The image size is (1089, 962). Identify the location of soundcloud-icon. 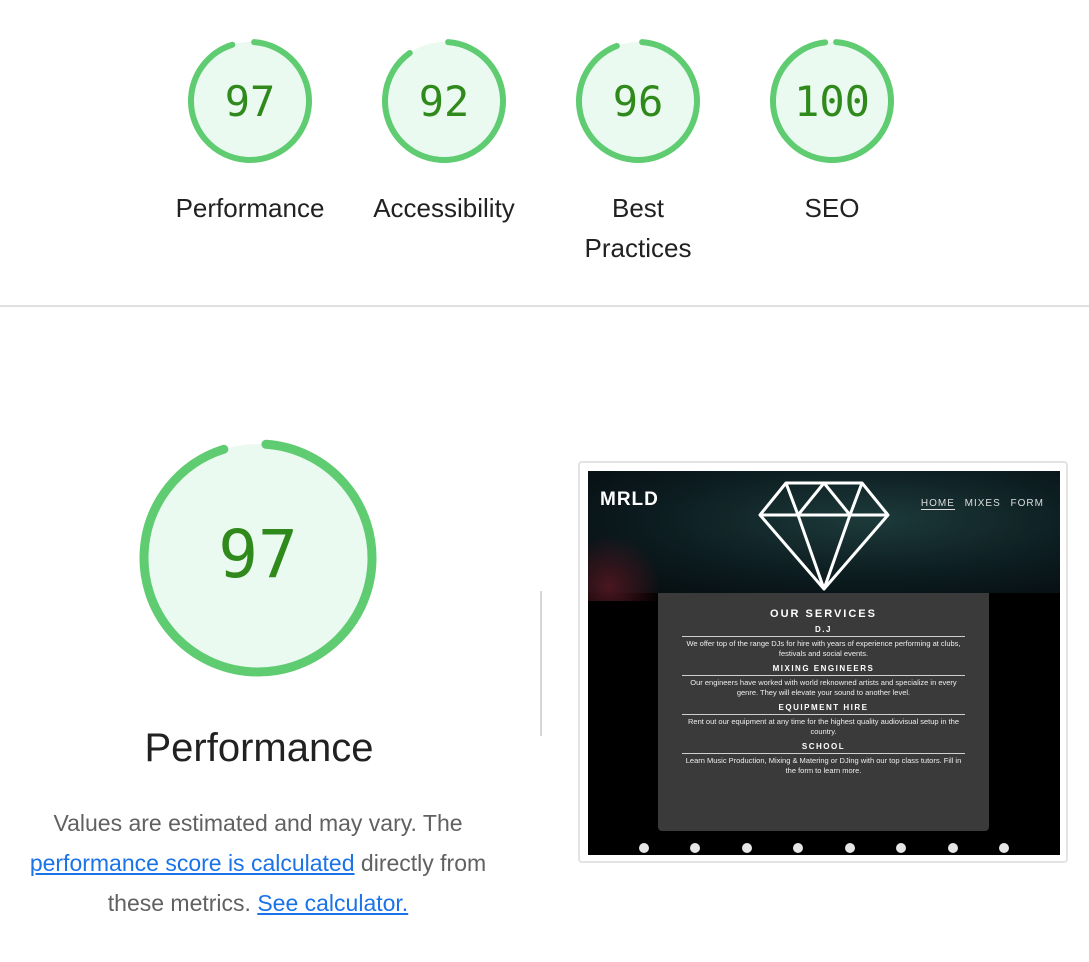
(798, 848).